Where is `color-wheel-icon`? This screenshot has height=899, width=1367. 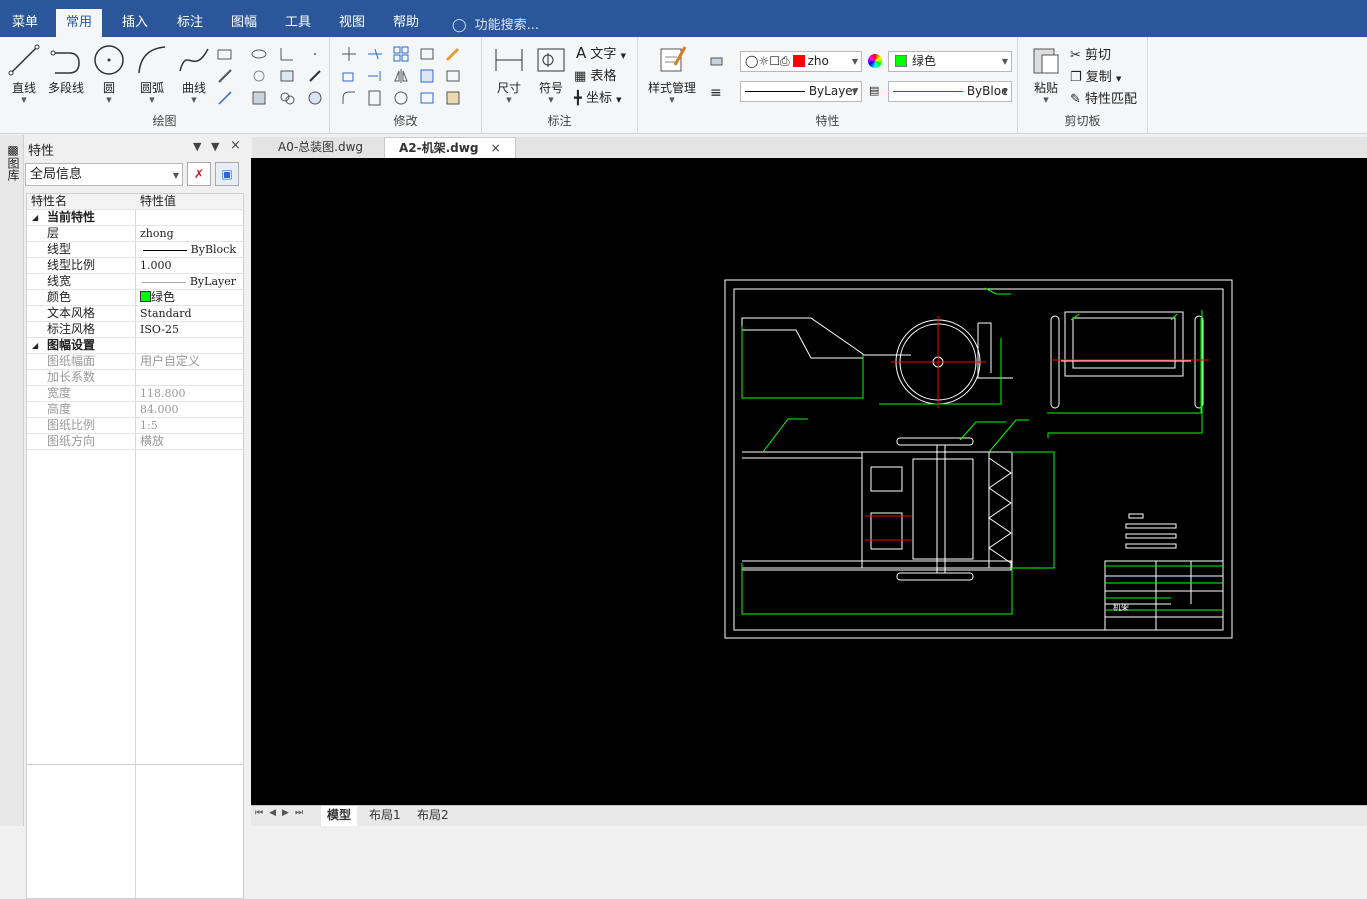
color-wheel-icon is located at coordinates (875, 61).